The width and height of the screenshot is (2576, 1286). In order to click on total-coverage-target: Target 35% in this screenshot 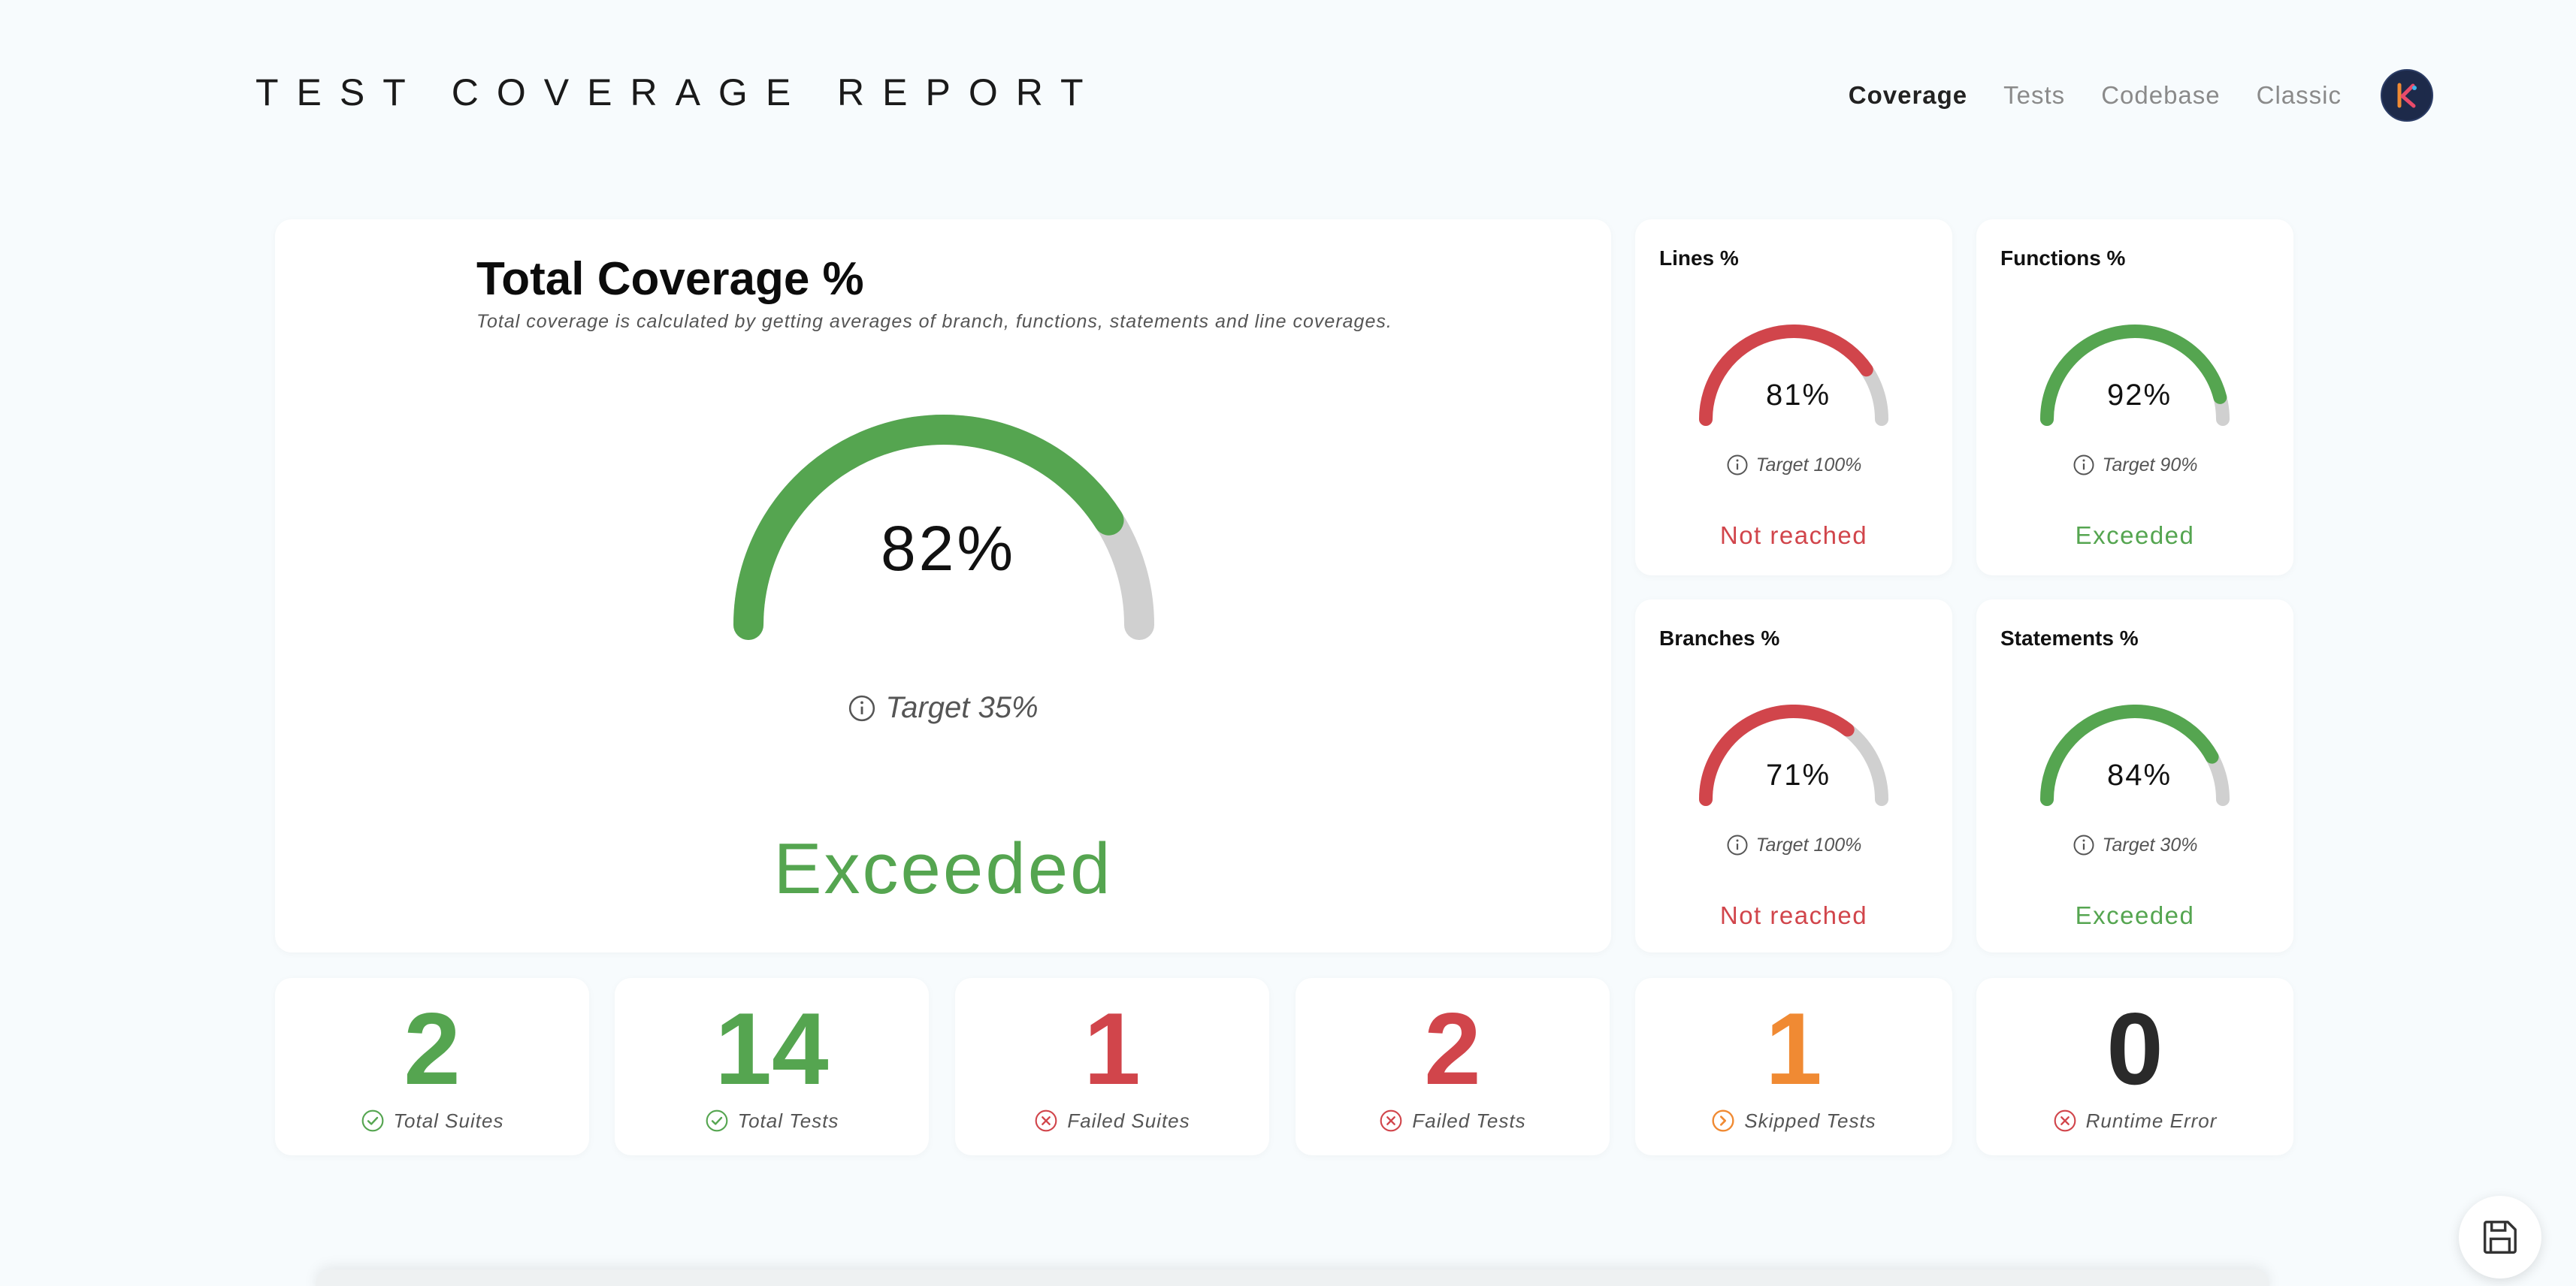, I will do `click(943, 708)`.